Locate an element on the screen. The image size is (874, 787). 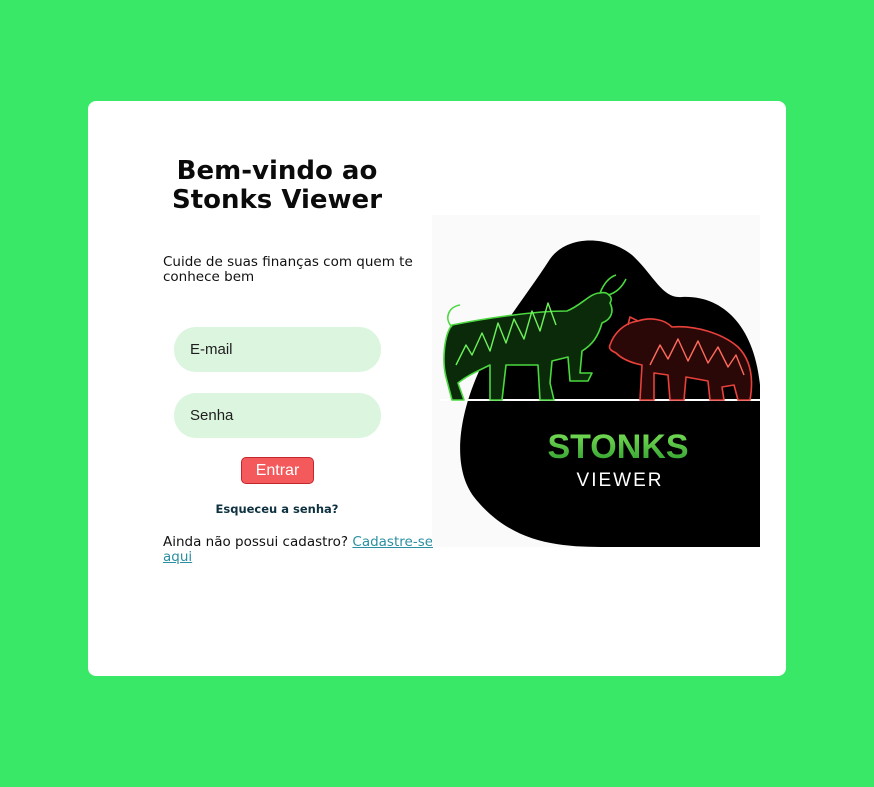
page-title: Bem-vindo ao Stonks Viewer is located at coordinates (277, 186).